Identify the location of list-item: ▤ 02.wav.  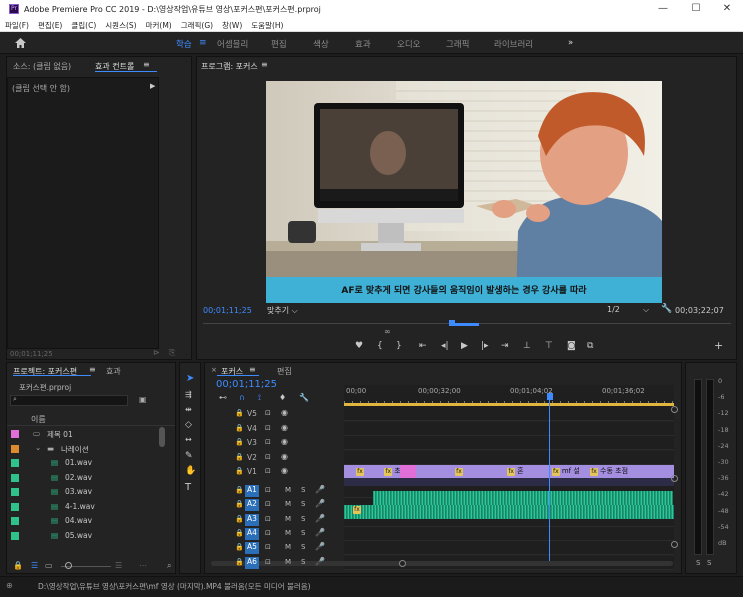
(82, 478).